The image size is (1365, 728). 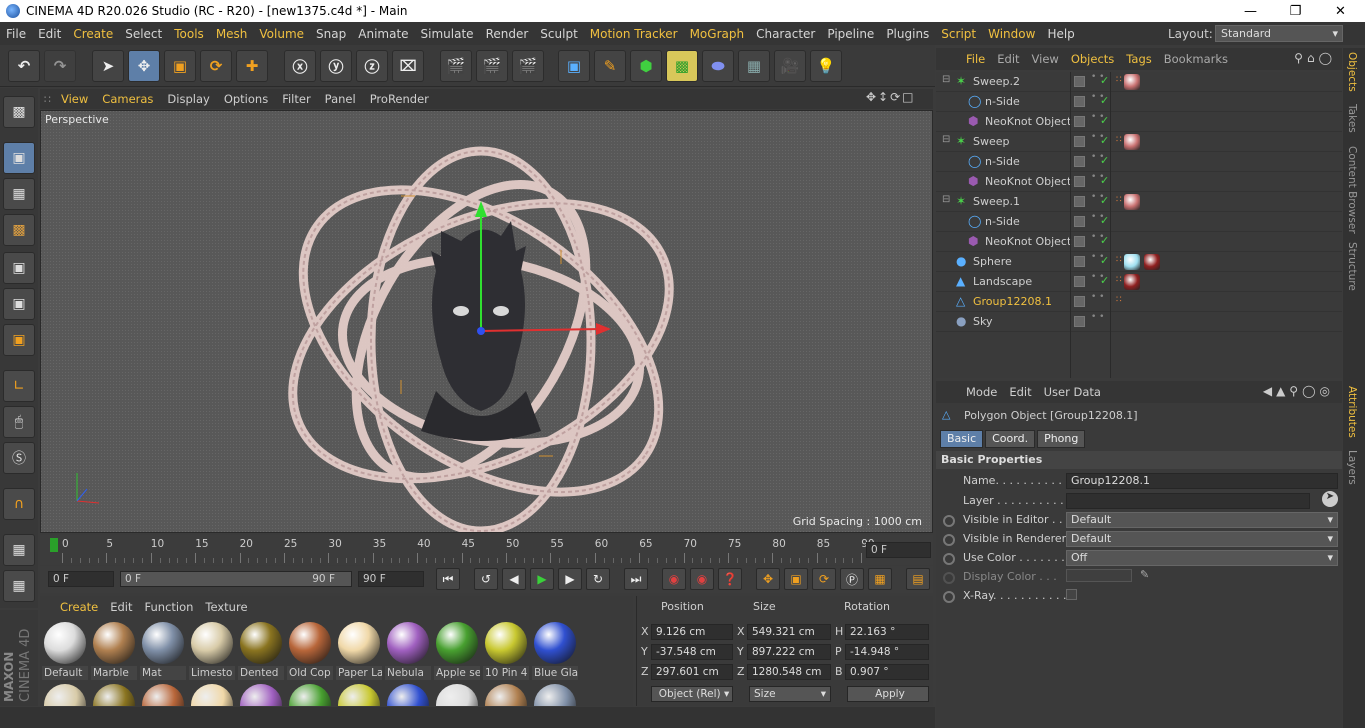 I want to click on render-to-picture-viewer-button: 🎬, so click(x=492, y=66).